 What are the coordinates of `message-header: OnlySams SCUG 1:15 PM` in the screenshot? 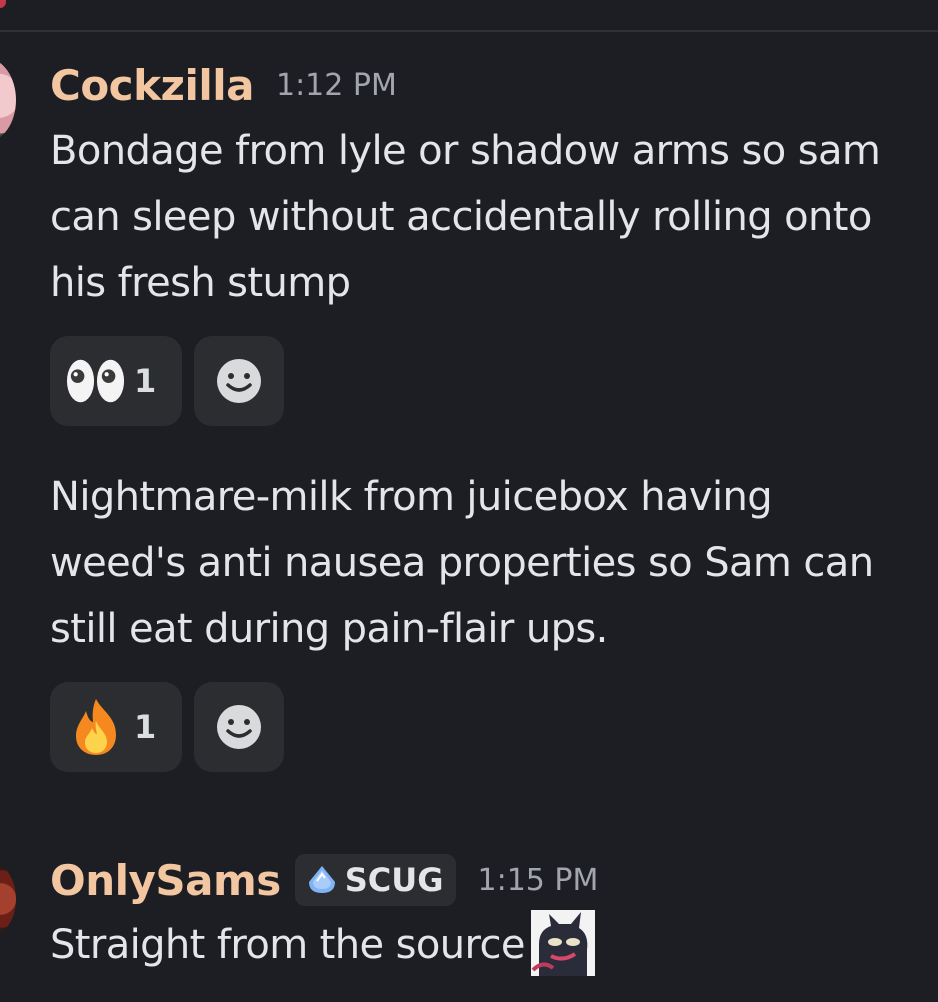 It's located at (324, 880).